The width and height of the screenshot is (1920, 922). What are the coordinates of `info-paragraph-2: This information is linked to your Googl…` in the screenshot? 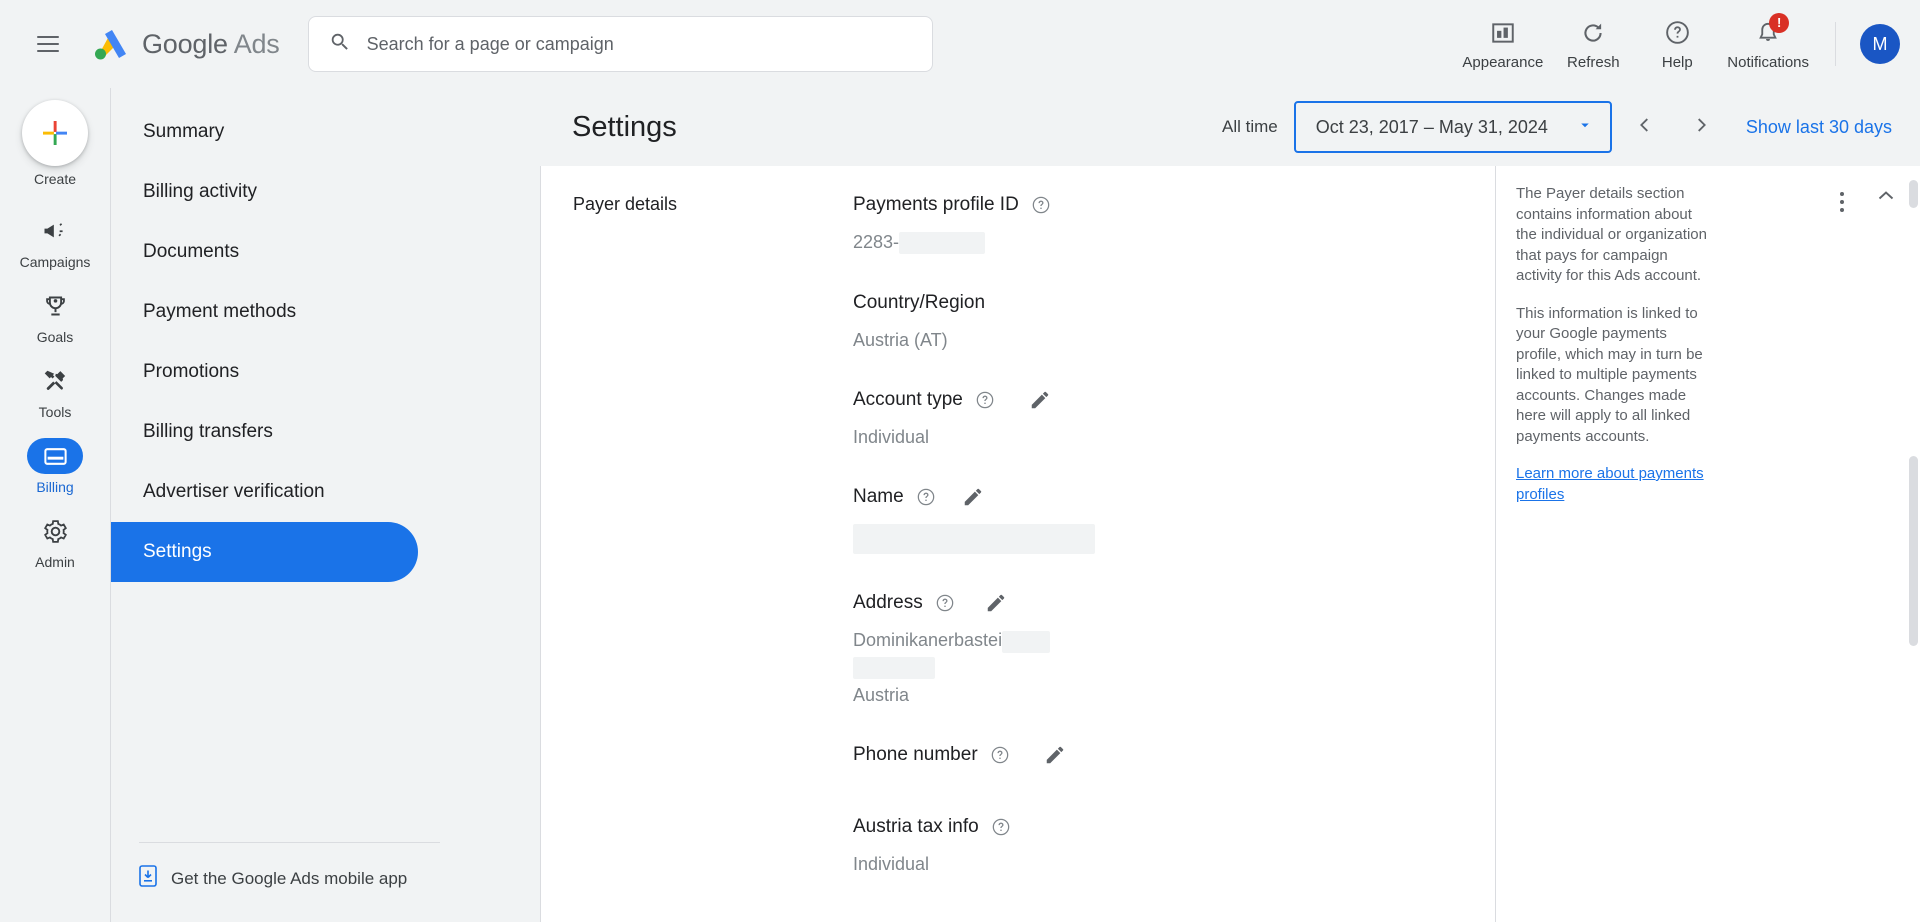 It's located at (1609, 374).